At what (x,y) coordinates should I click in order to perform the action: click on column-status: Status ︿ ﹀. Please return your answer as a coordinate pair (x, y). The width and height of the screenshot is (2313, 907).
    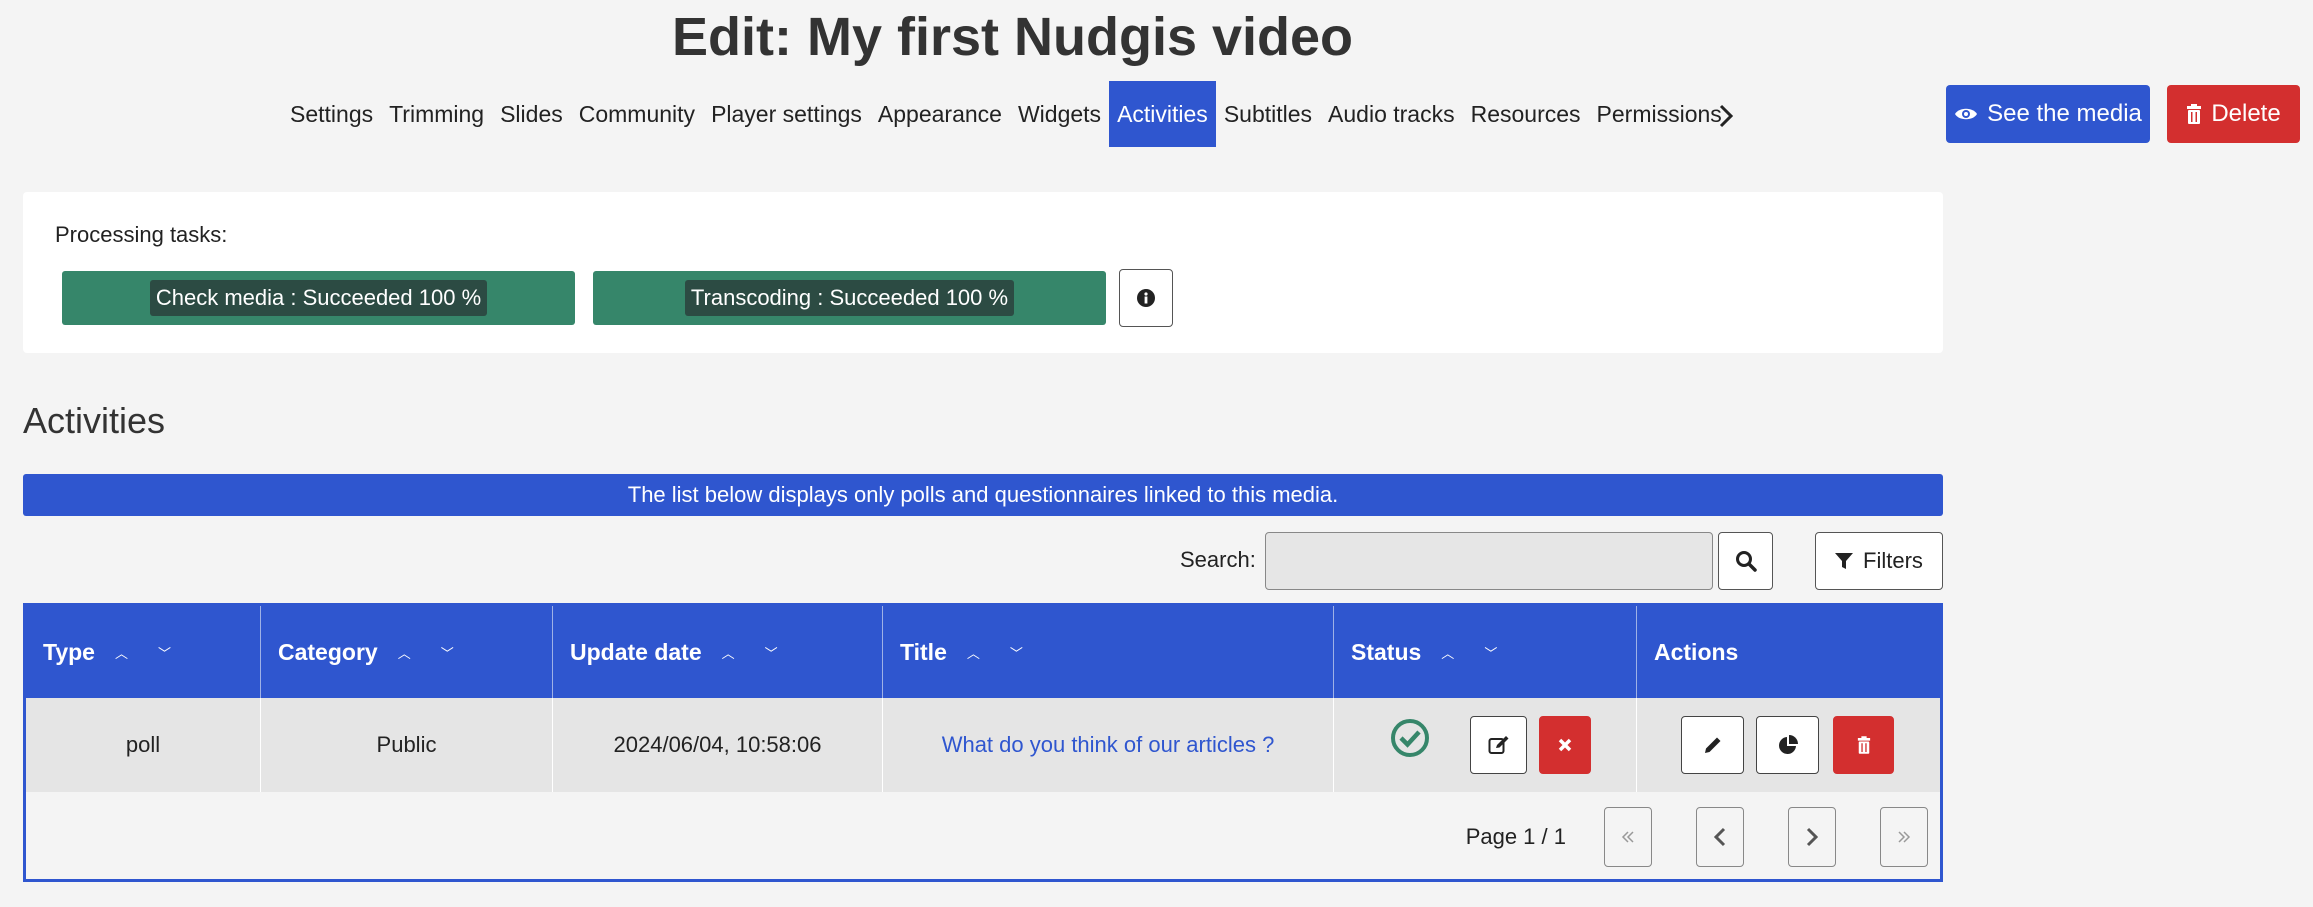
    Looking at the image, I should click on (1485, 652).